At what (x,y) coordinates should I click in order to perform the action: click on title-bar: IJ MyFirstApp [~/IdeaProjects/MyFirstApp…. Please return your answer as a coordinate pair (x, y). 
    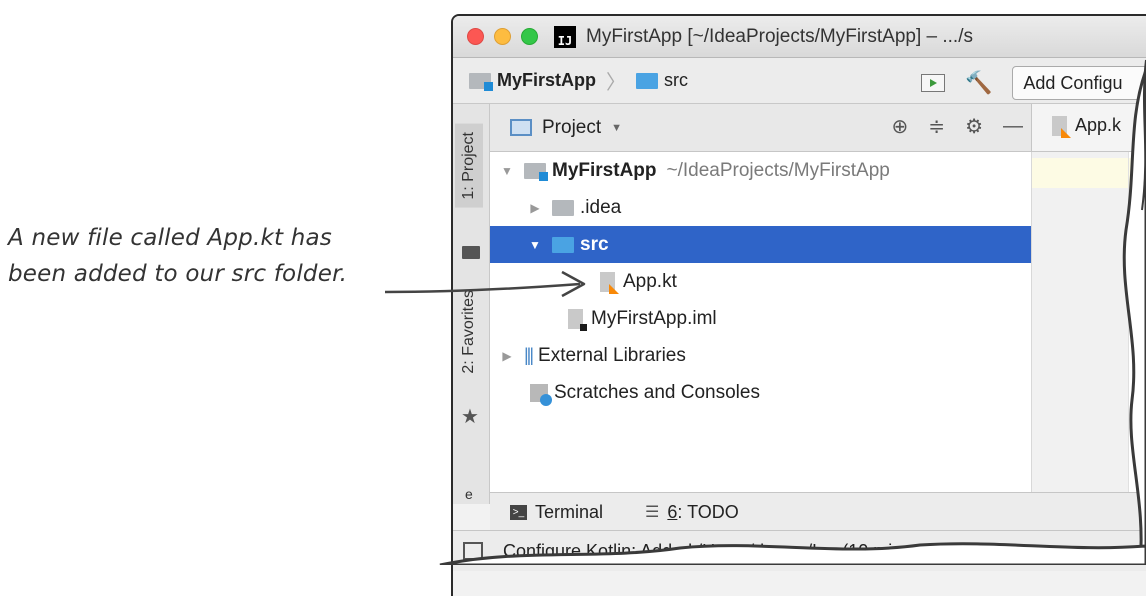
    Looking at the image, I should click on (799, 37).